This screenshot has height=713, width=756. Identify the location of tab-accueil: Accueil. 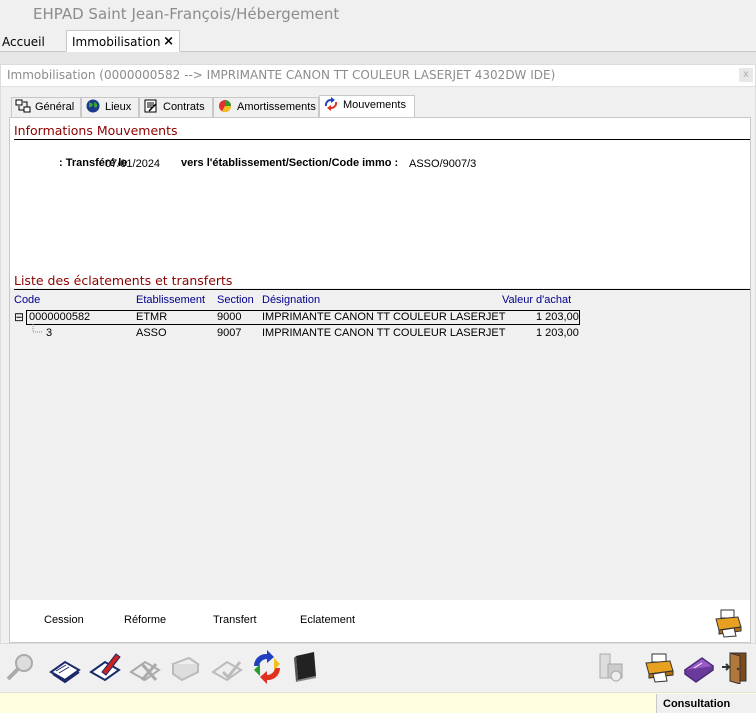
(23, 42).